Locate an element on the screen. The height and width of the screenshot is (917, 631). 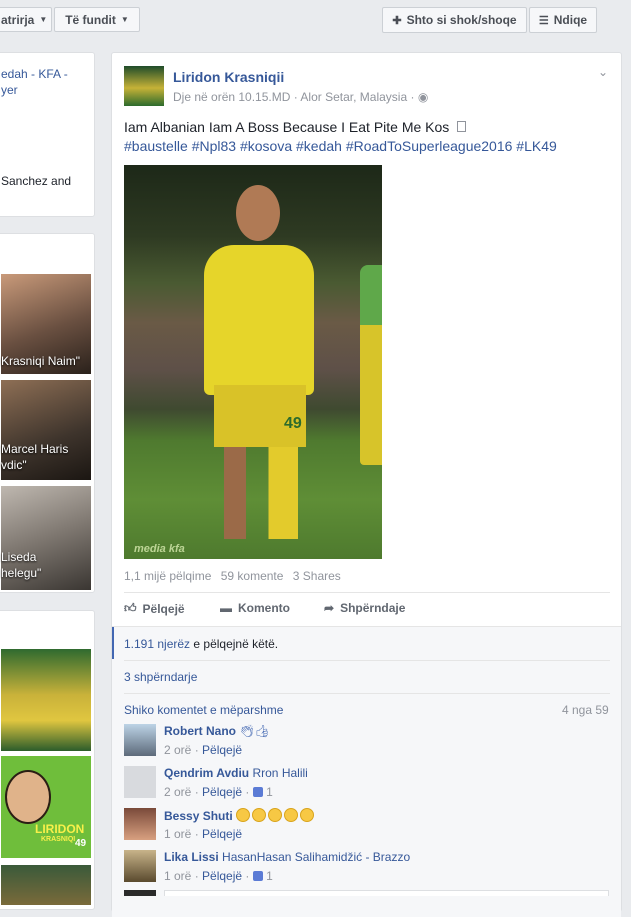
clap-icon: 👏︎ is located at coordinates (247, 731).